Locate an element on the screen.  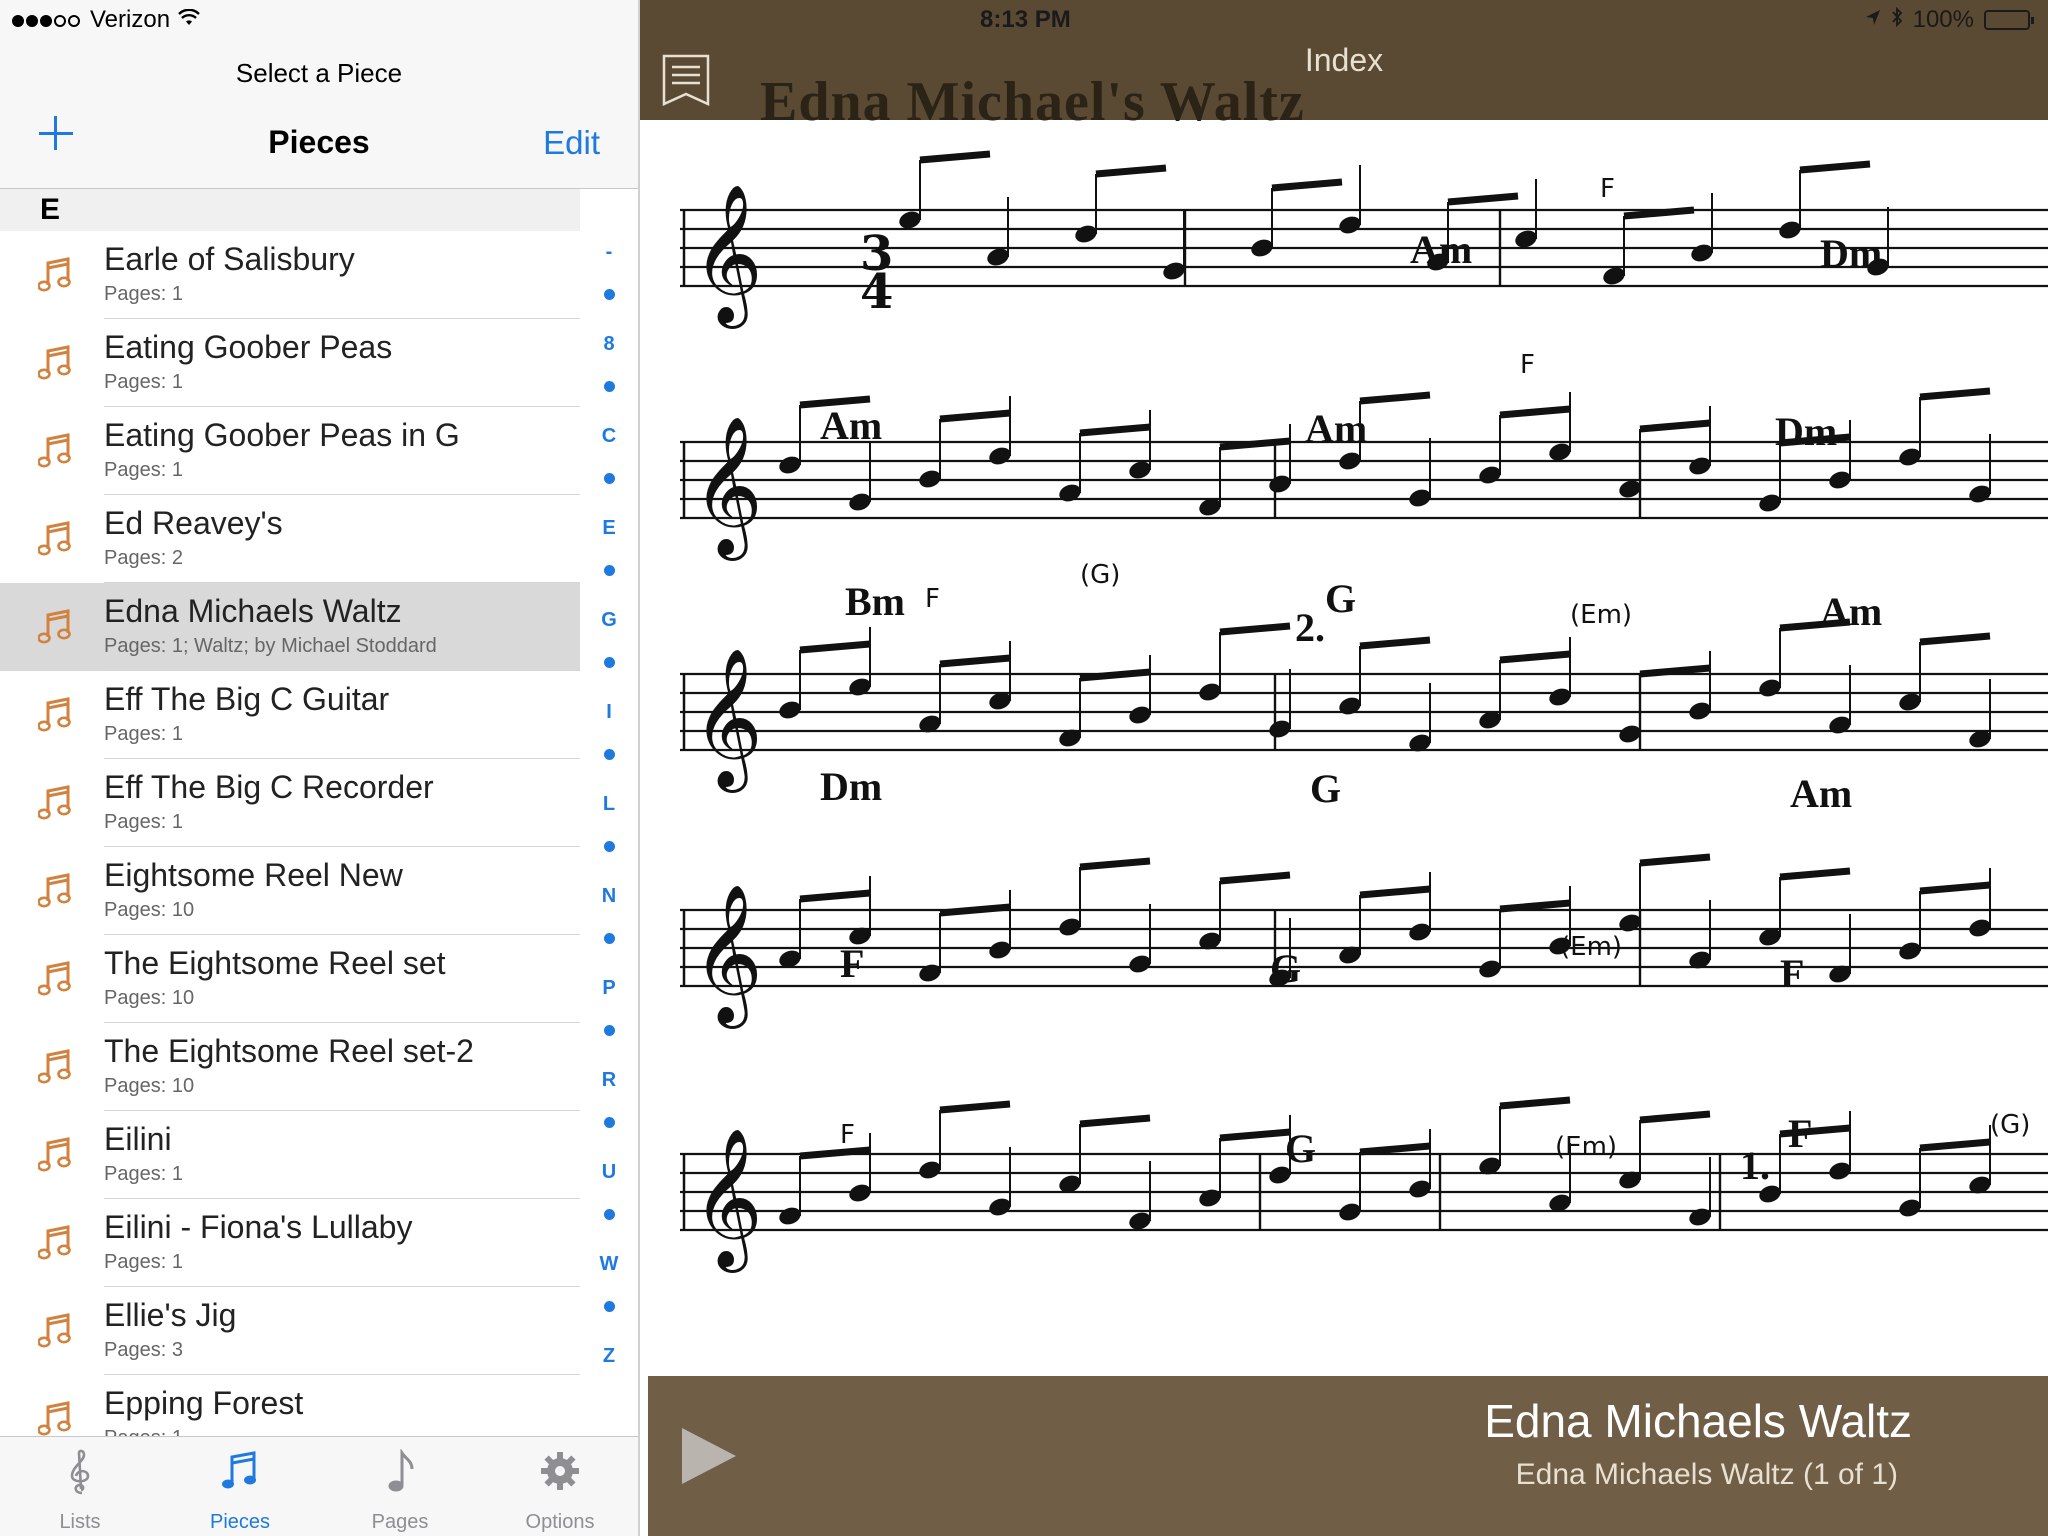
piece-row: Ellie's Jig Pages: 3 is located at coordinates (290, 1331).